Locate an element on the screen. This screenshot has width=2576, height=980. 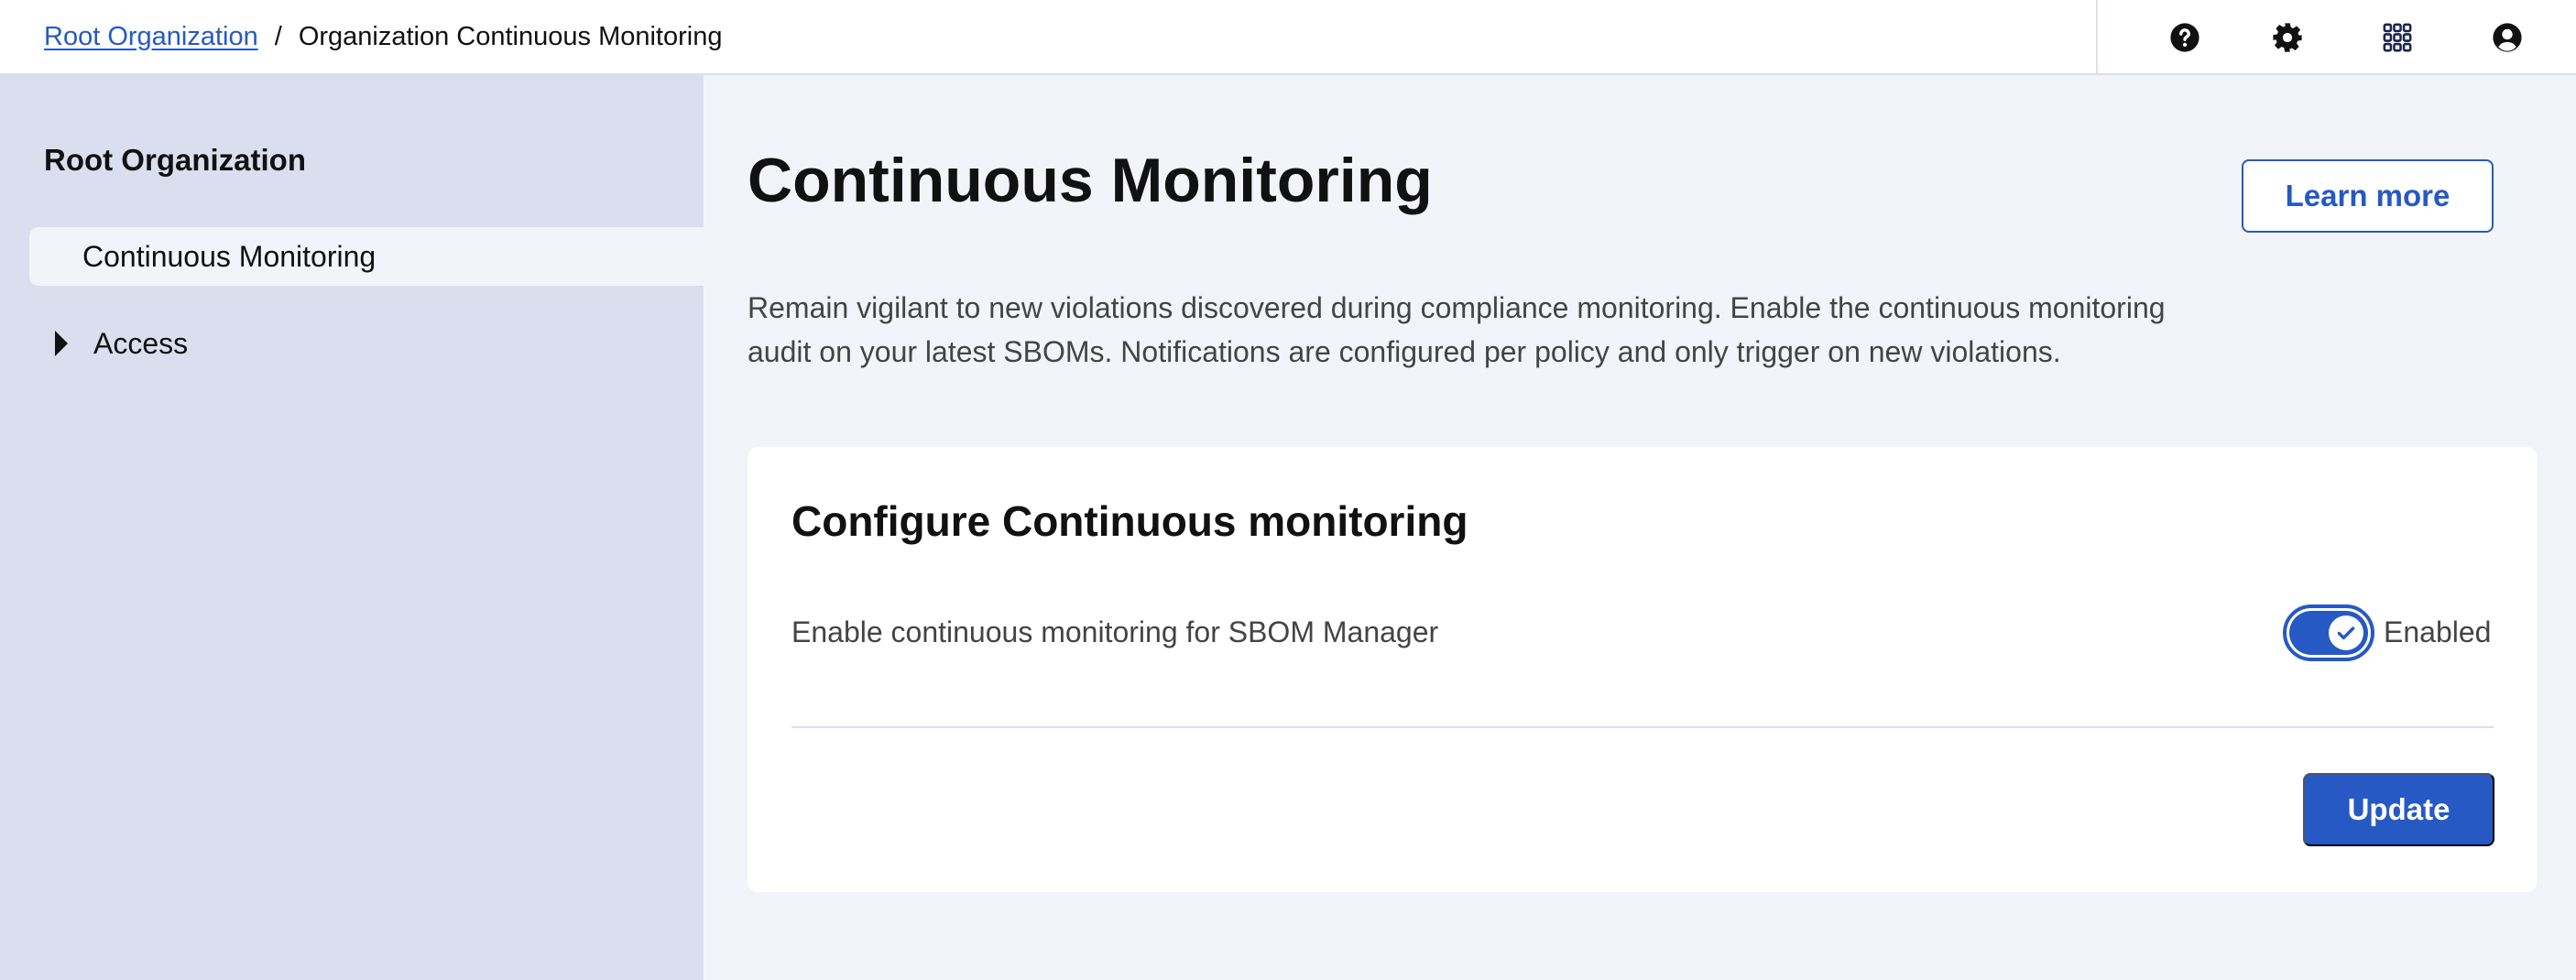
help-button is located at coordinates (2185, 37).